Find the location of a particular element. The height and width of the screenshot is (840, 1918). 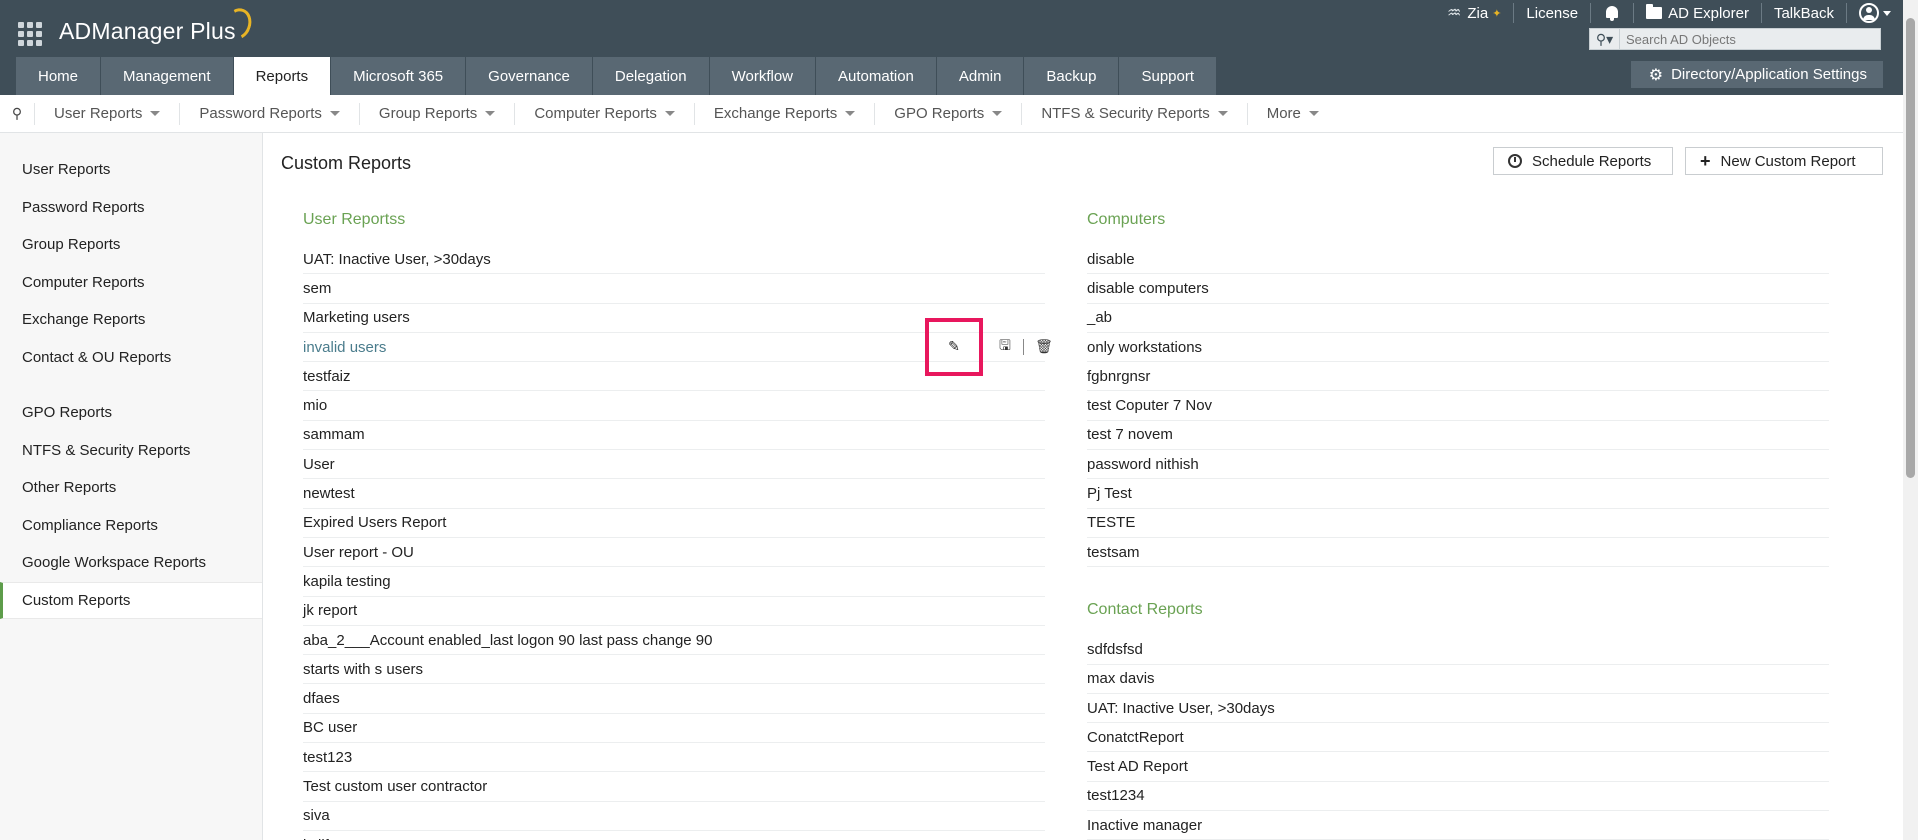

ad-search-input is located at coordinates (1747, 39).